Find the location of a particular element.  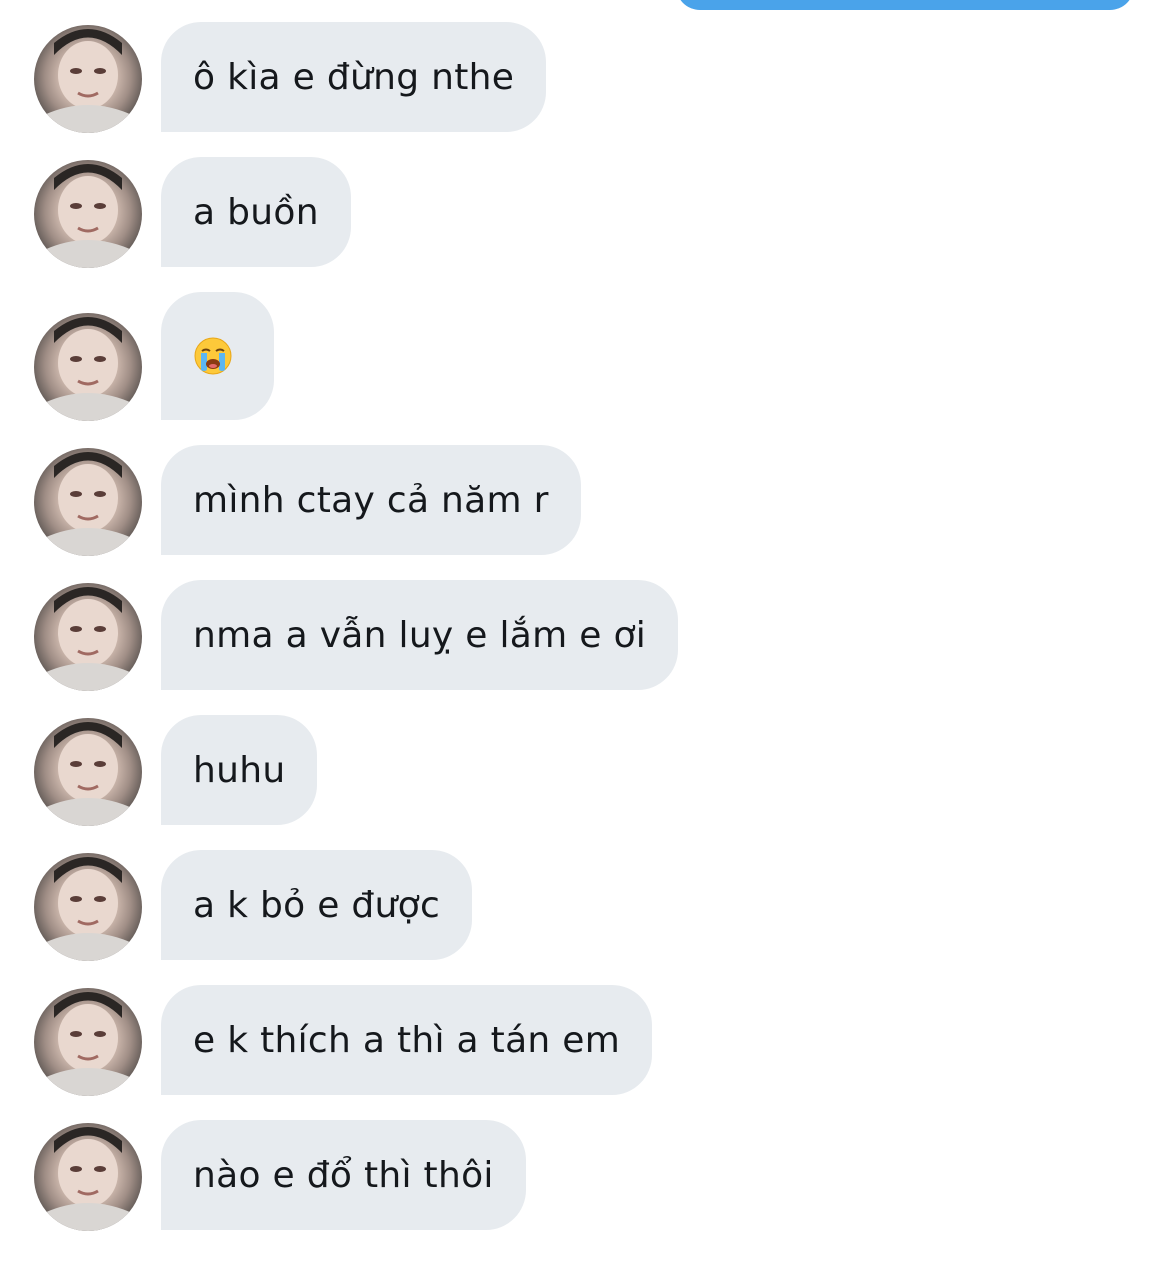

message-text: mình ctay cả năm r is located at coordinates (371, 500).